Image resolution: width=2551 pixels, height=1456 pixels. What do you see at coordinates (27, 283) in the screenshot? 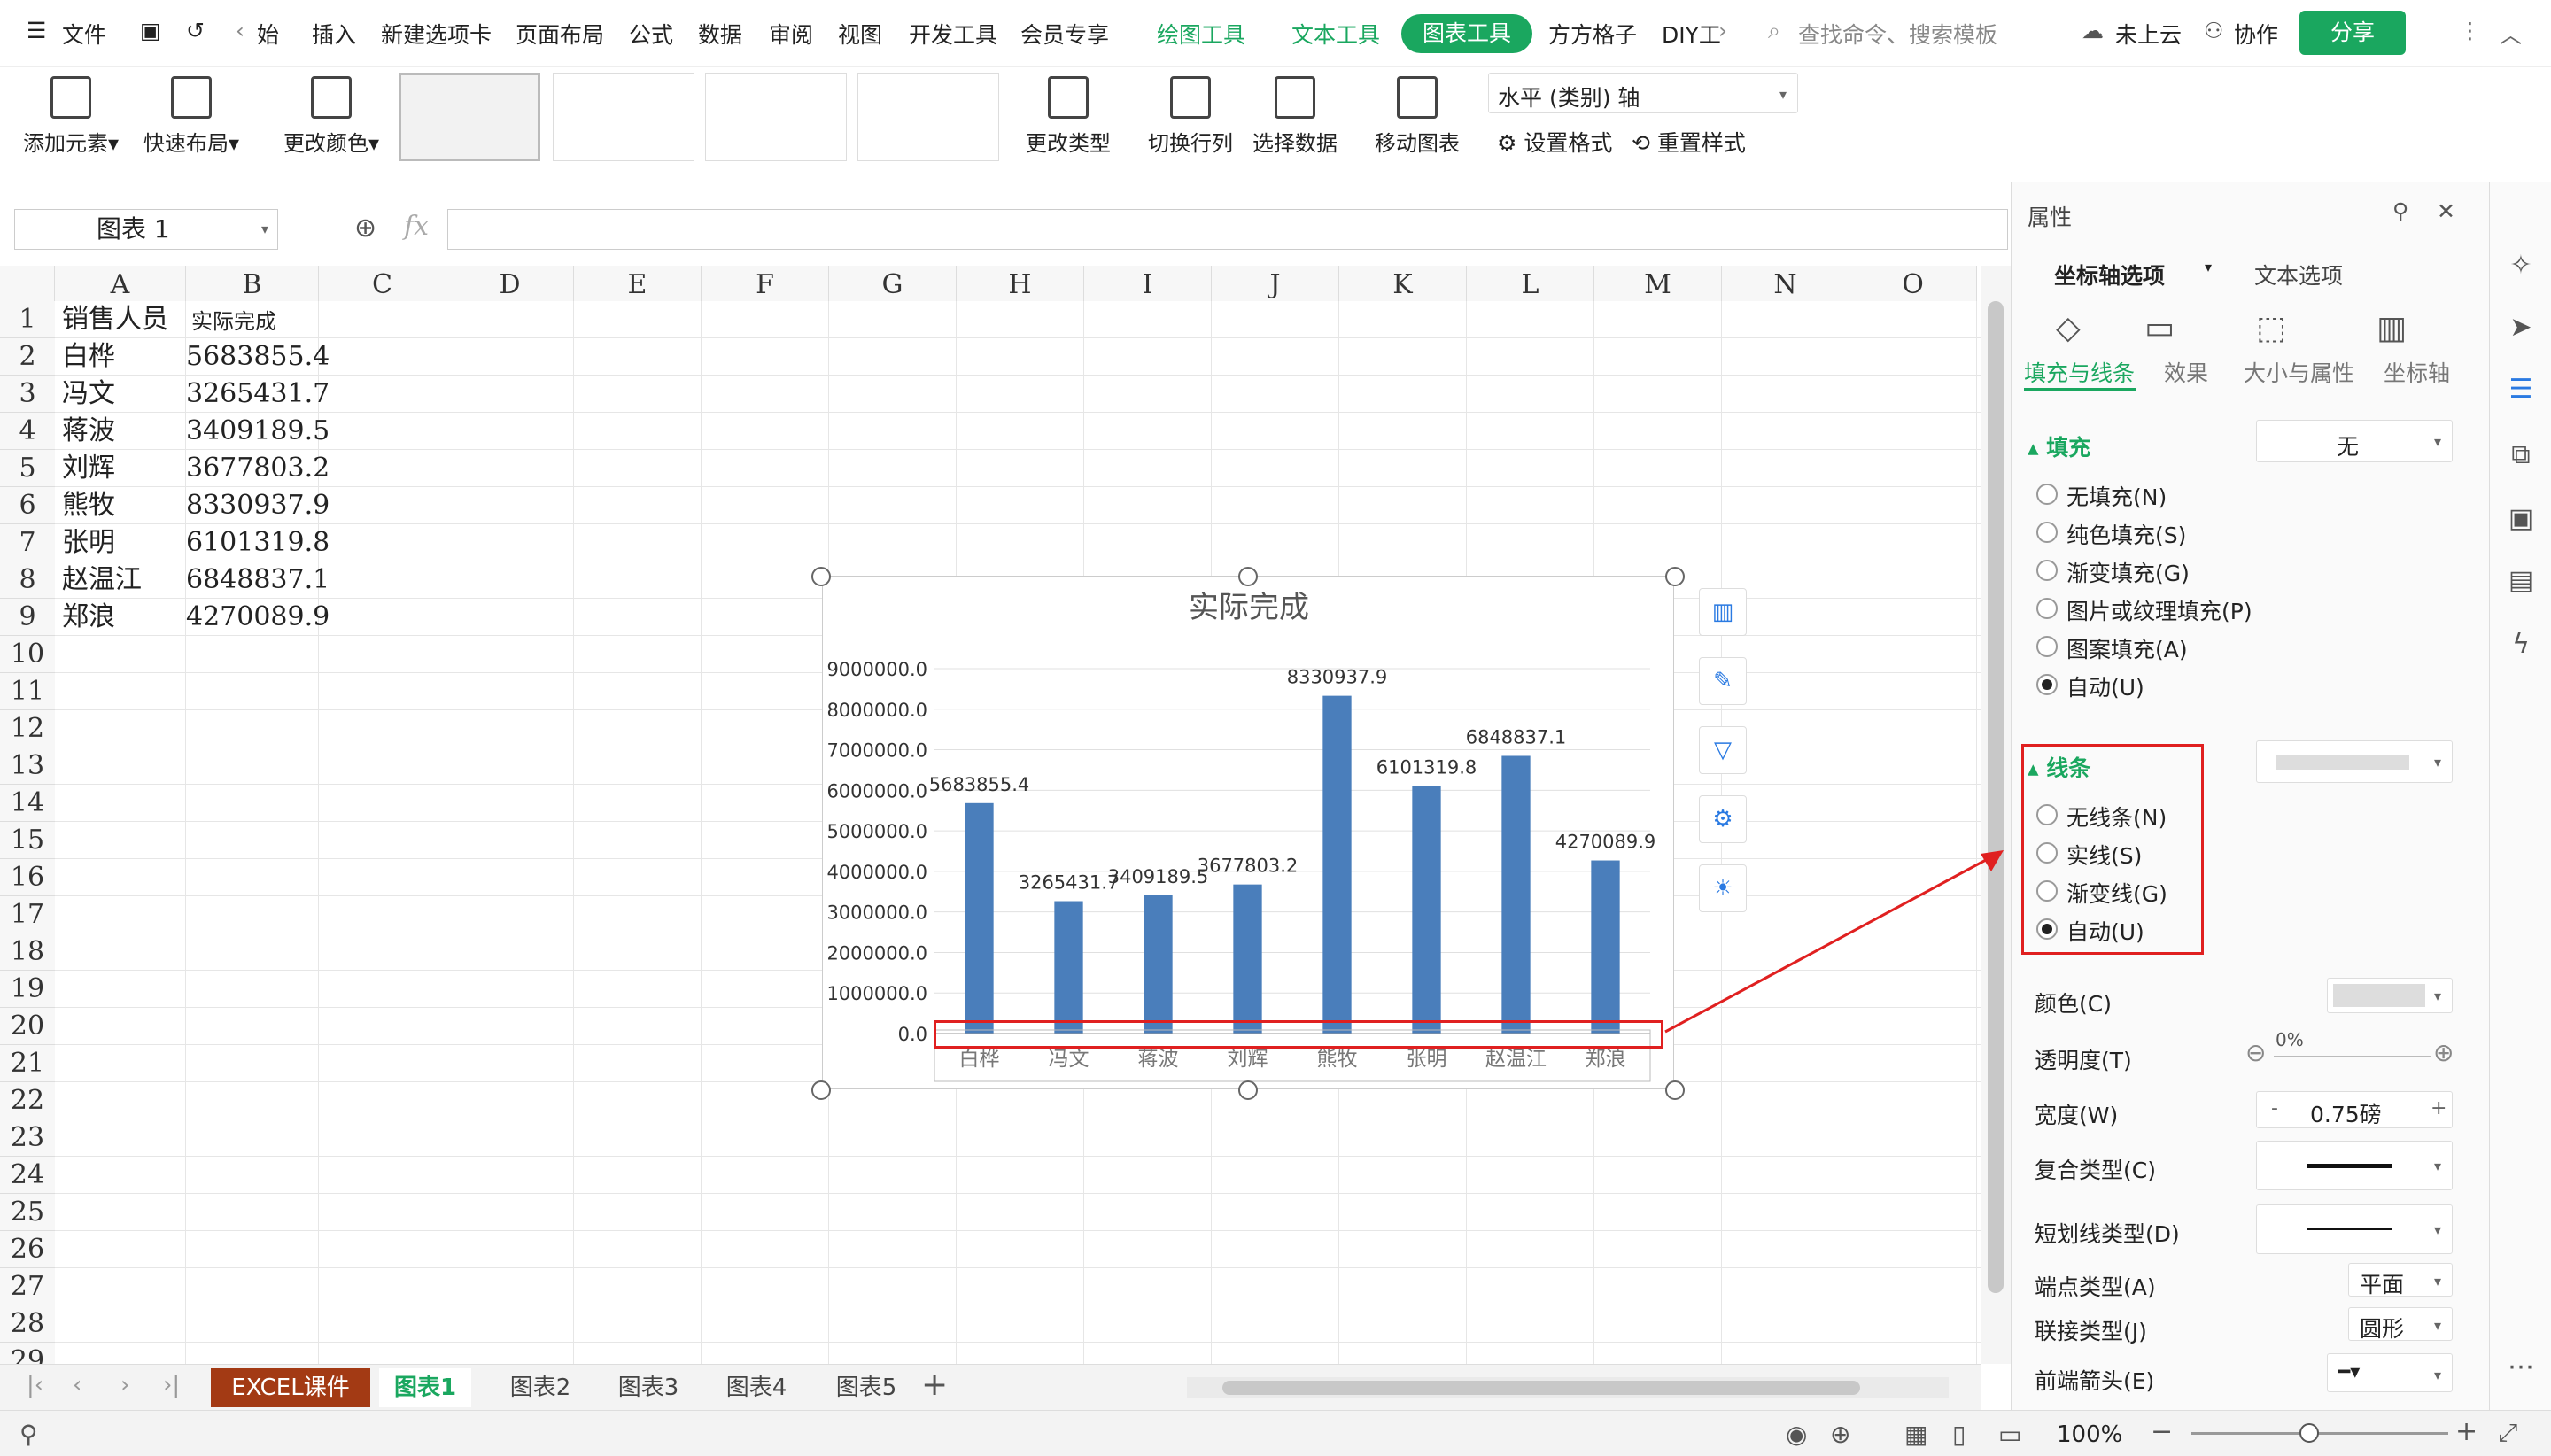
I see `select-all-corner` at bounding box center [27, 283].